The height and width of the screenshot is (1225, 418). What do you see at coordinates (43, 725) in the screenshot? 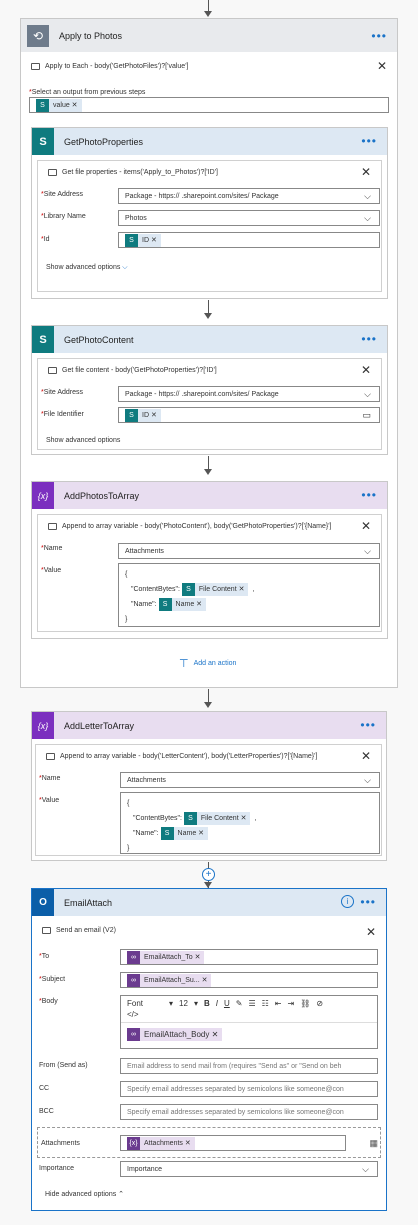
I see `variable-icon: {x}` at bounding box center [43, 725].